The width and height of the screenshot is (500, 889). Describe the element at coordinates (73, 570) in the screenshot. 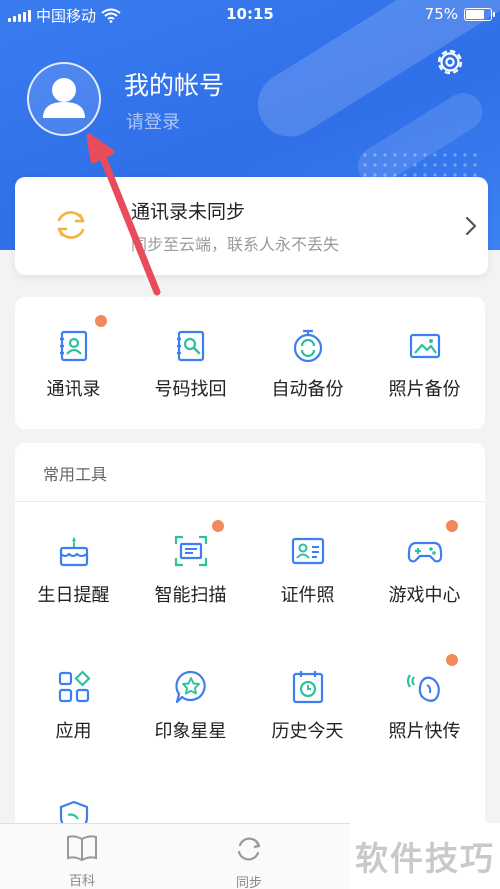

I see `tool-birthday-reminder: 生日提醒` at that location.